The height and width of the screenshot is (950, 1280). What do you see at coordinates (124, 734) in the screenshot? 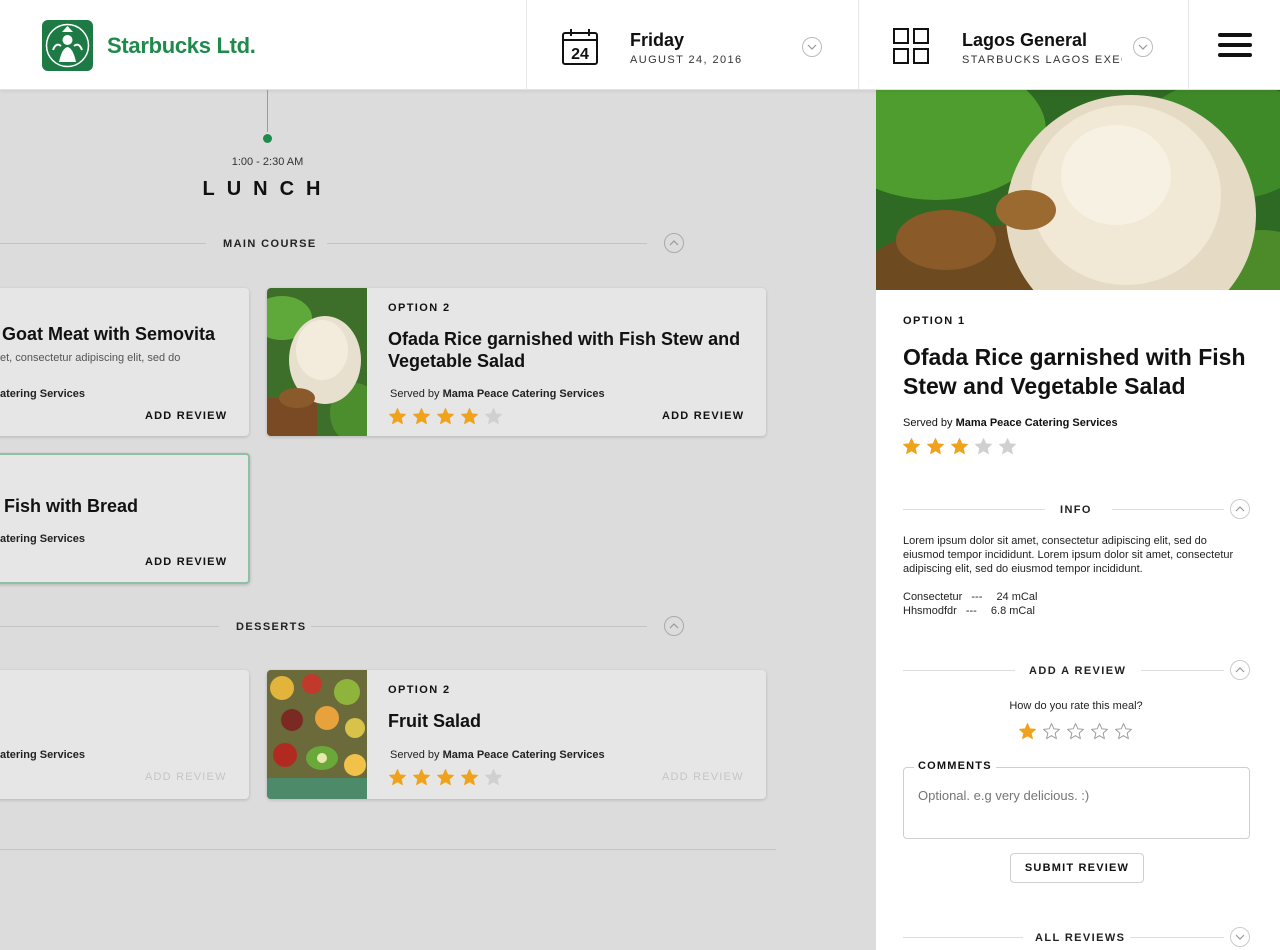
I see `meal-card: atering Services ADD REVIEW` at bounding box center [124, 734].